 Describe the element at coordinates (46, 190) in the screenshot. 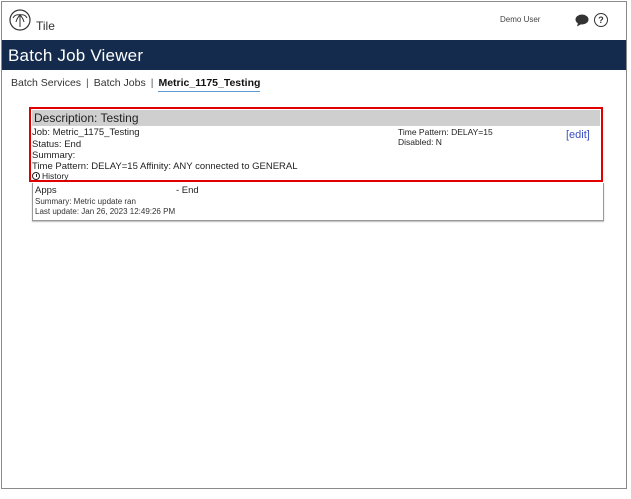

I see `app-entry-name: Apps` at that location.